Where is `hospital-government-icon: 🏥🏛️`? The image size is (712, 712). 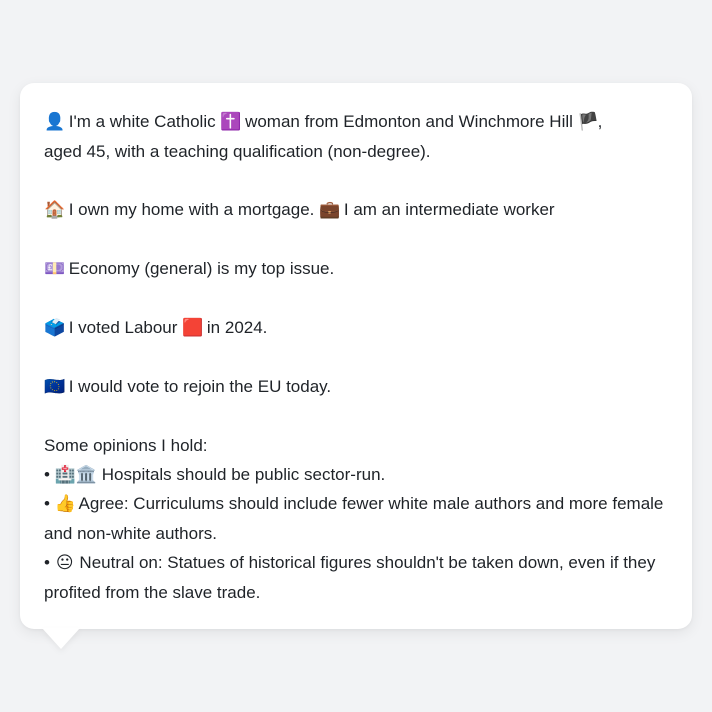
hospital-government-icon: 🏥🏛️ is located at coordinates (76, 474).